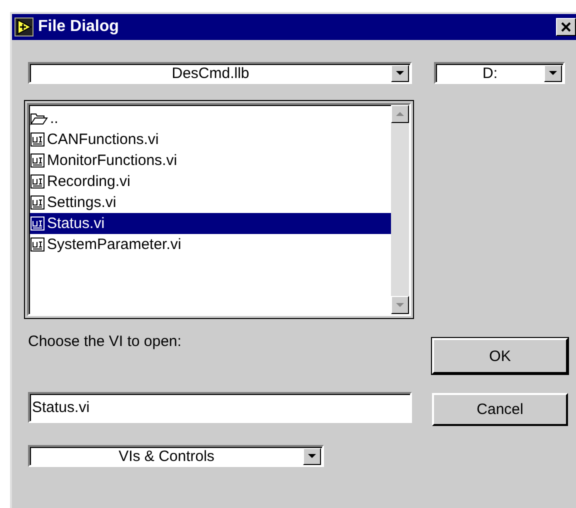 This screenshot has height=508, width=576. I want to click on filename-field: Status.vi, so click(220, 407).